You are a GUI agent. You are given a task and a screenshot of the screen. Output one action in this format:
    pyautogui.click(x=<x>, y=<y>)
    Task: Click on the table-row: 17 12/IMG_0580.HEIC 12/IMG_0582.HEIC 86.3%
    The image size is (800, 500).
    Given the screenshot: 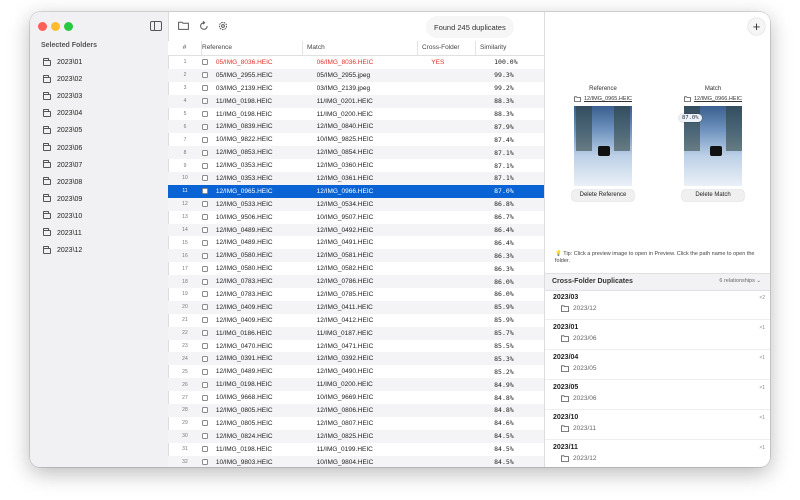 What is the action you would take?
    pyautogui.click(x=356, y=268)
    